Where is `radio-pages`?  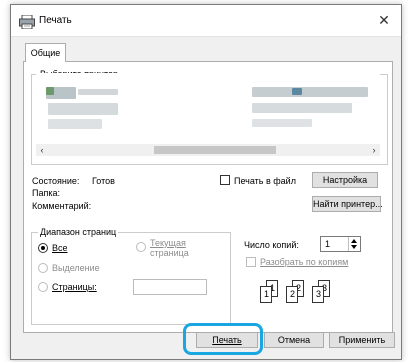
radio-pages is located at coordinates (43, 287).